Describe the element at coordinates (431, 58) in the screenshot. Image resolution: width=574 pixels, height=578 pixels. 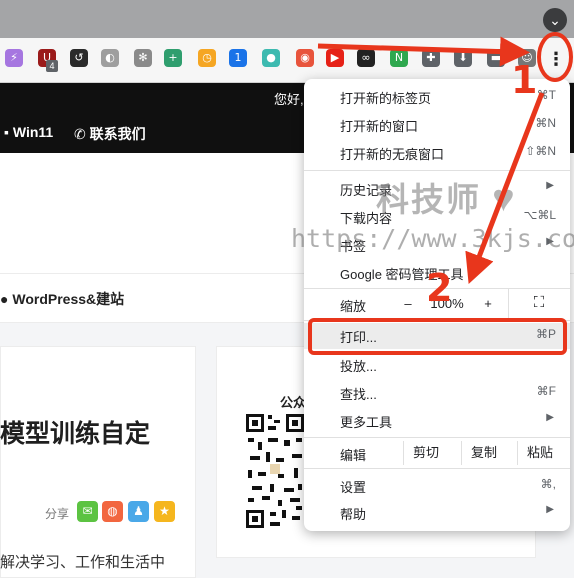
I see `puzzle-ext-icon: ✚` at that location.